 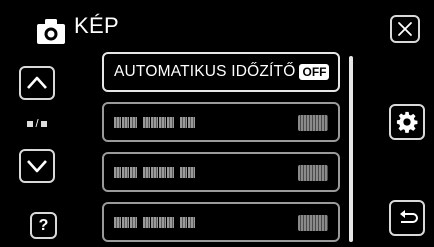 I want to click on page-indicator: /, so click(x=37, y=124).